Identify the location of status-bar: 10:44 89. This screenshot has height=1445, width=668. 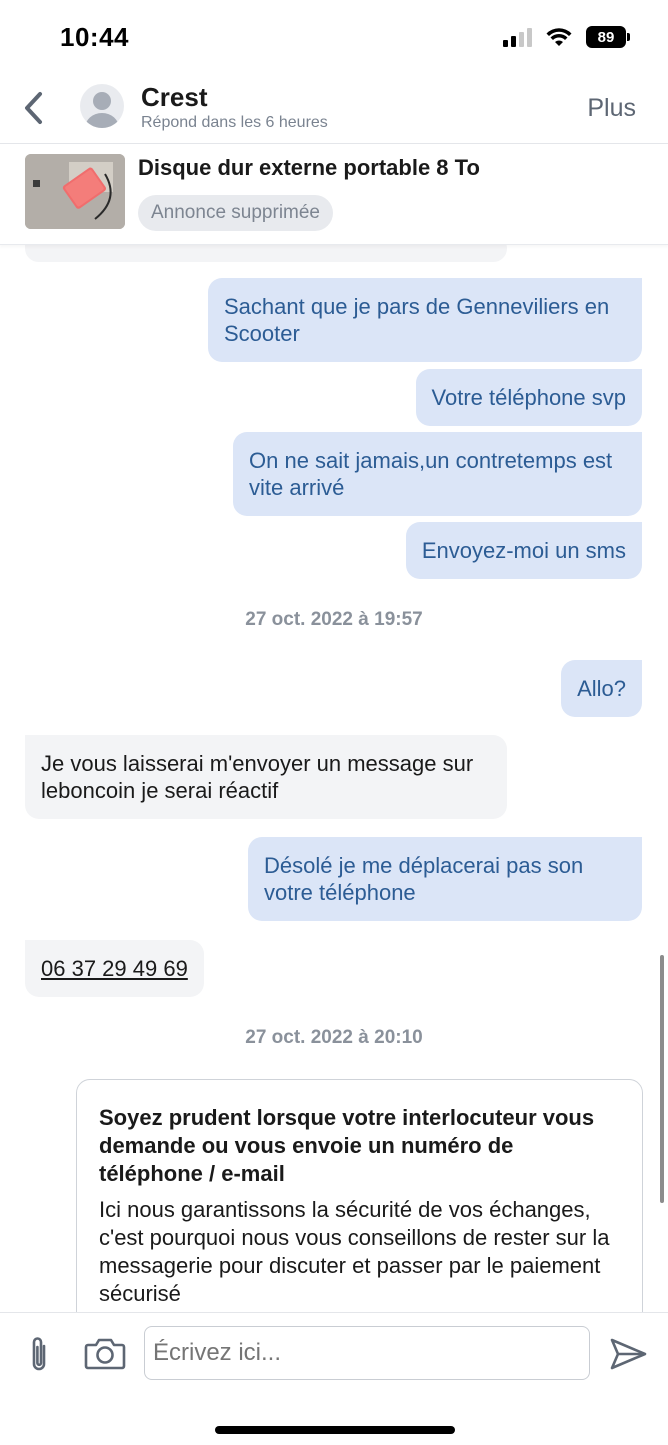
(334, 38).